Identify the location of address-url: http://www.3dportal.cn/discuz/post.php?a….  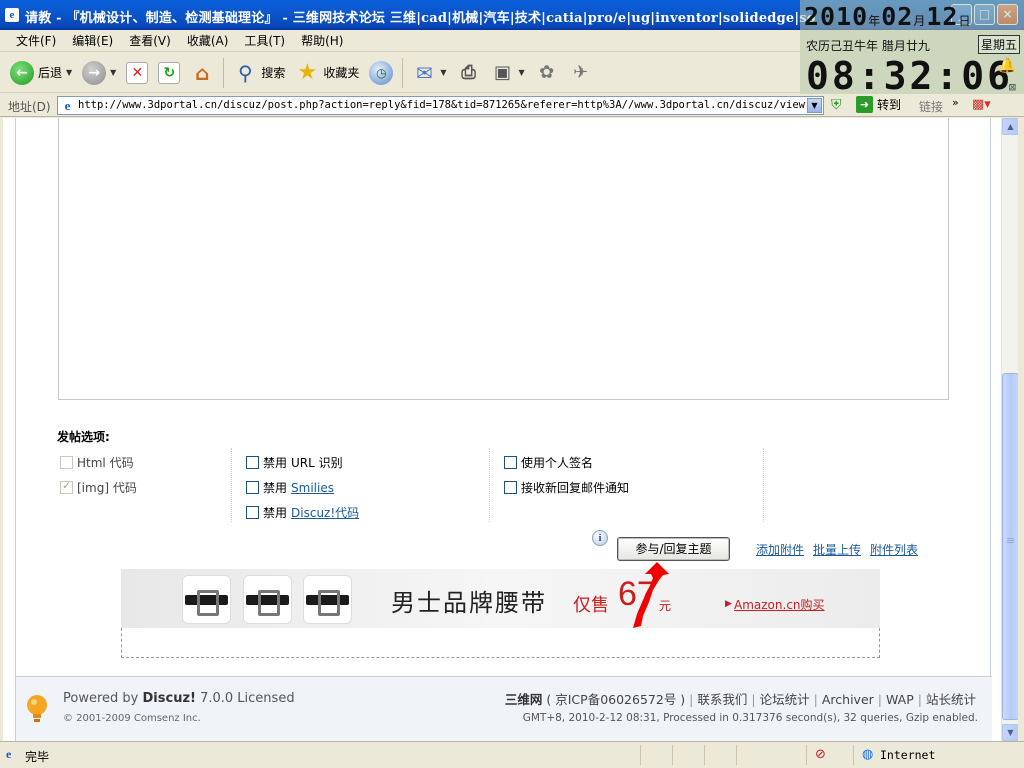
(442, 105).